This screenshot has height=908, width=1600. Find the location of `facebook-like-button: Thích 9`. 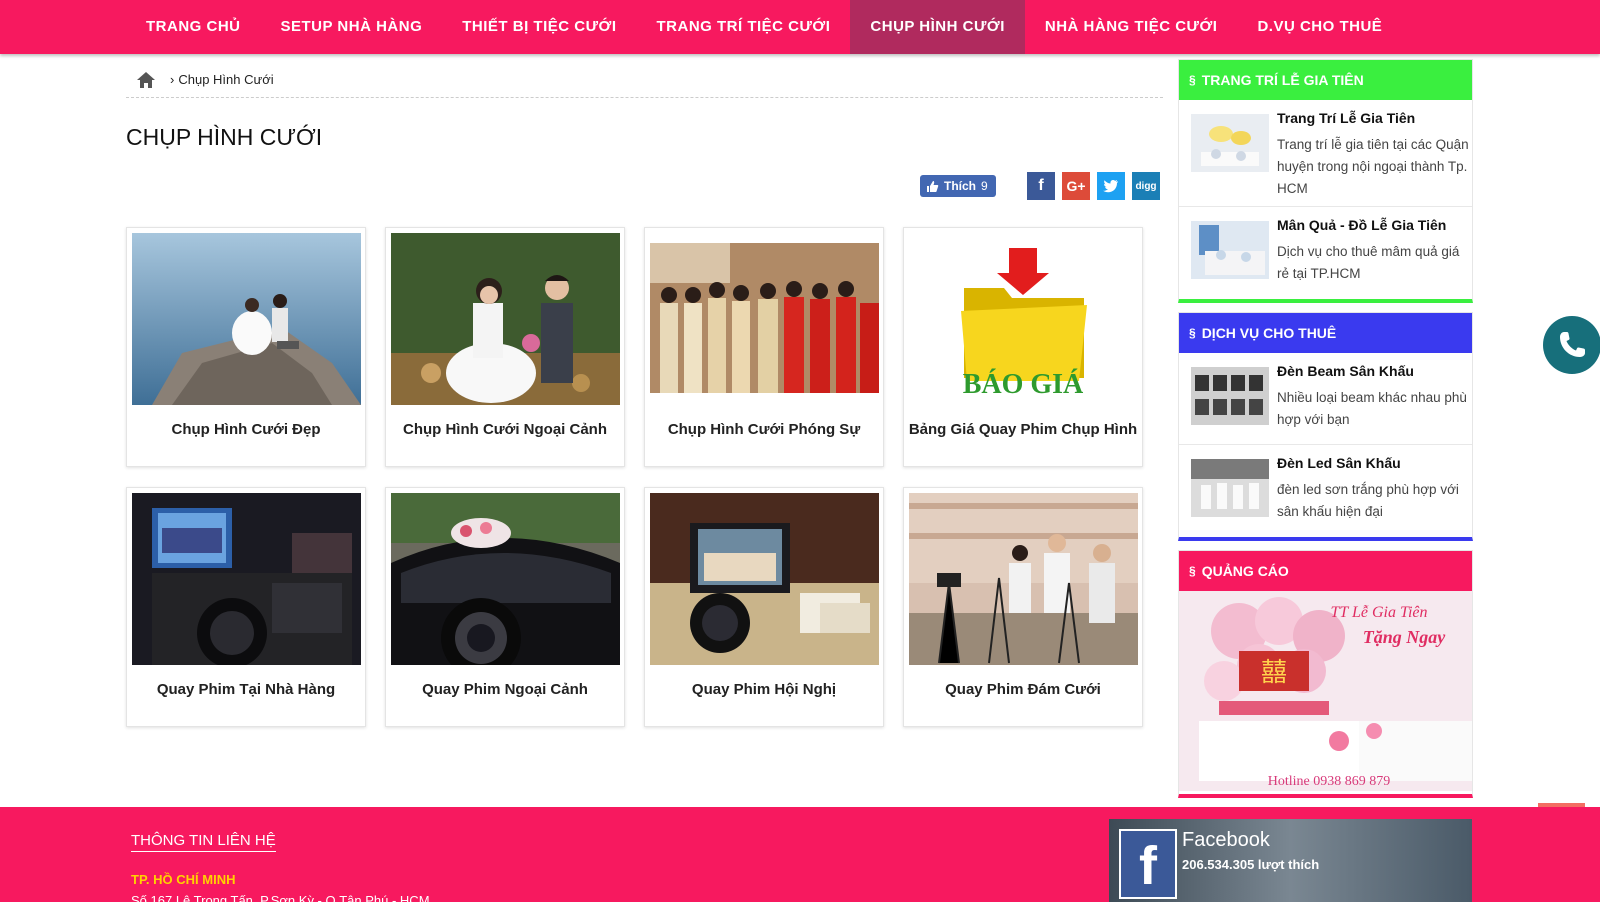

facebook-like-button: Thích 9 is located at coordinates (958, 186).